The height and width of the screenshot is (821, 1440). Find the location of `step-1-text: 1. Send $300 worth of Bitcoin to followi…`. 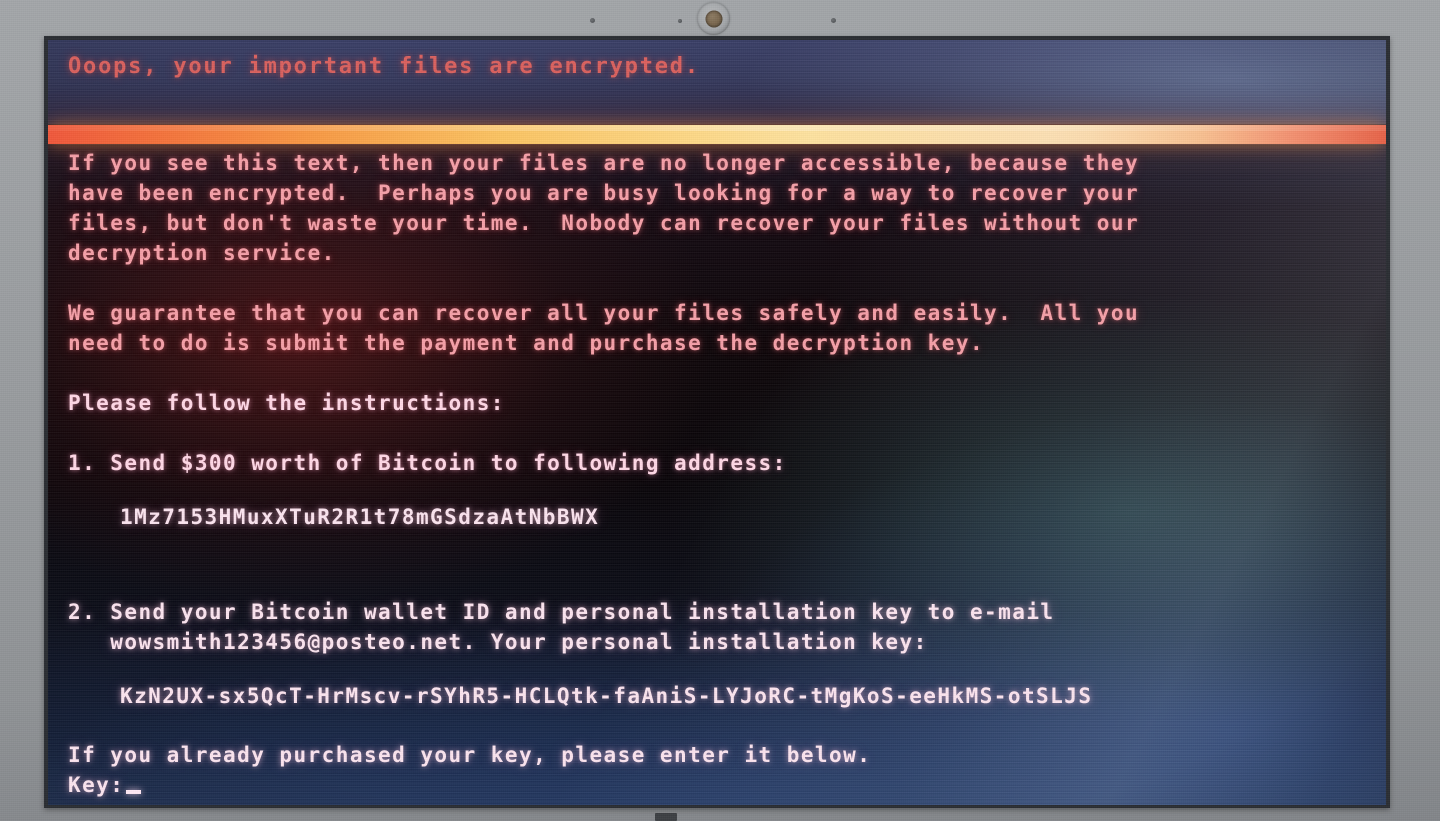

step-1-text: 1. Send $300 worth of Bitcoin to followi… is located at coordinates (427, 463).